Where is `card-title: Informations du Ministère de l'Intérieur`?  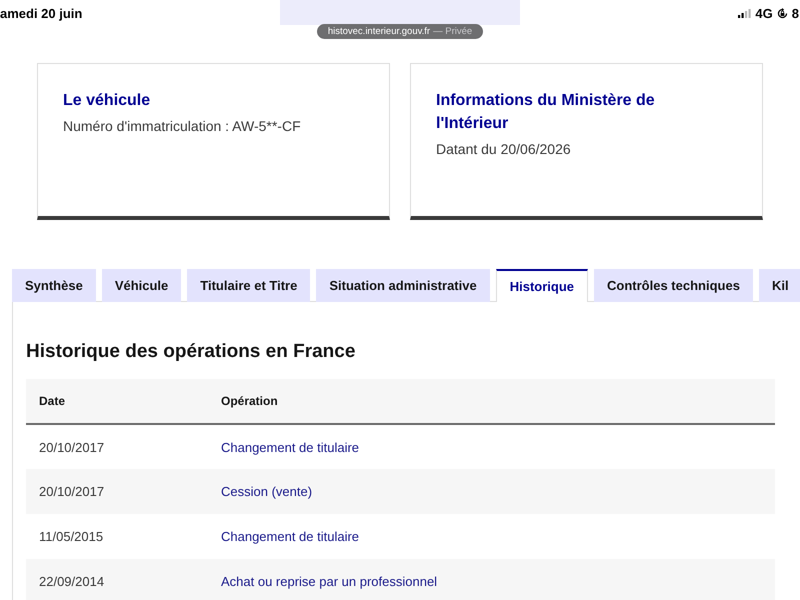
card-title: Informations du Ministère de l'Intérieur is located at coordinates (546, 112).